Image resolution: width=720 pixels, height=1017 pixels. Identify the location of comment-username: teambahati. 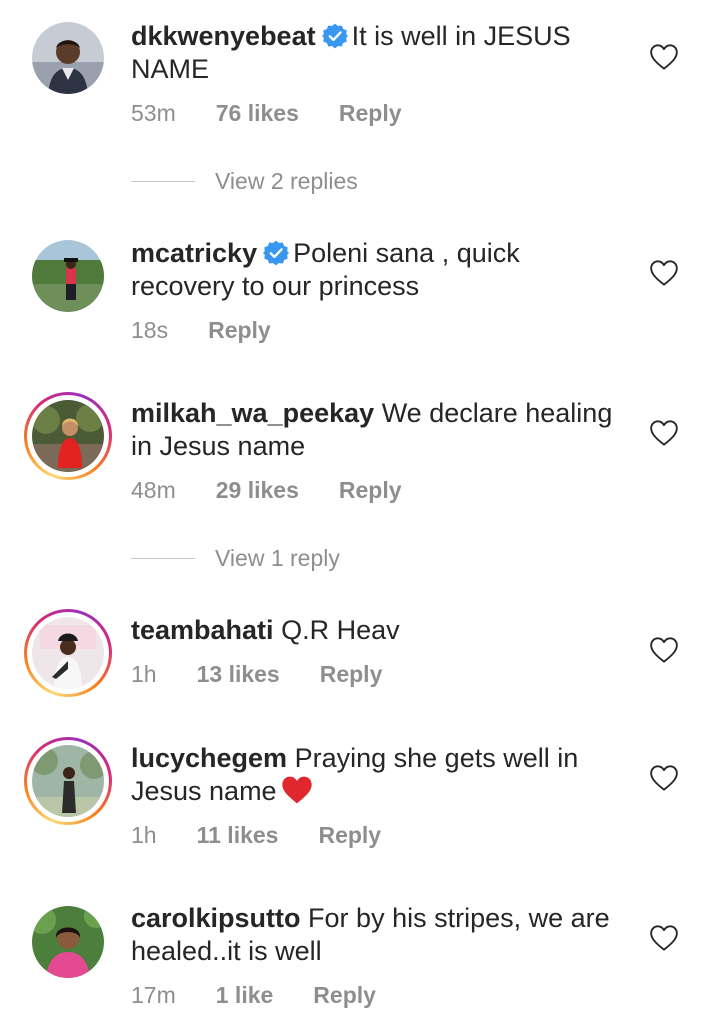
(202, 630).